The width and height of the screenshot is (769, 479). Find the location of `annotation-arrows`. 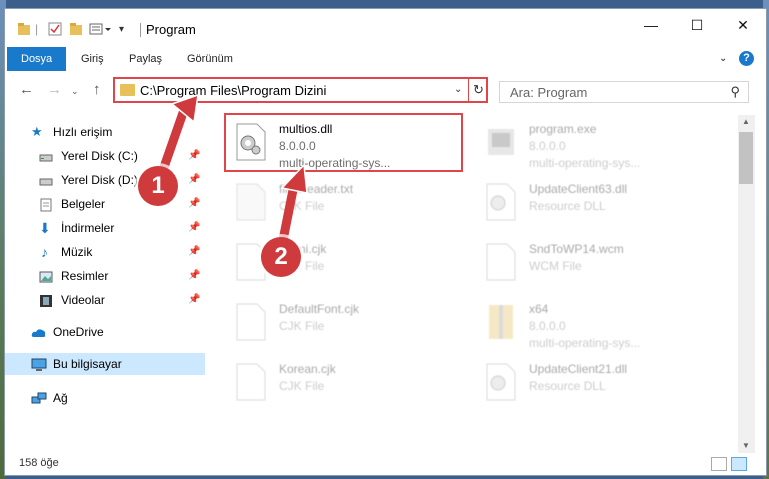

annotation-arrows is located at coordinates (233, 169).